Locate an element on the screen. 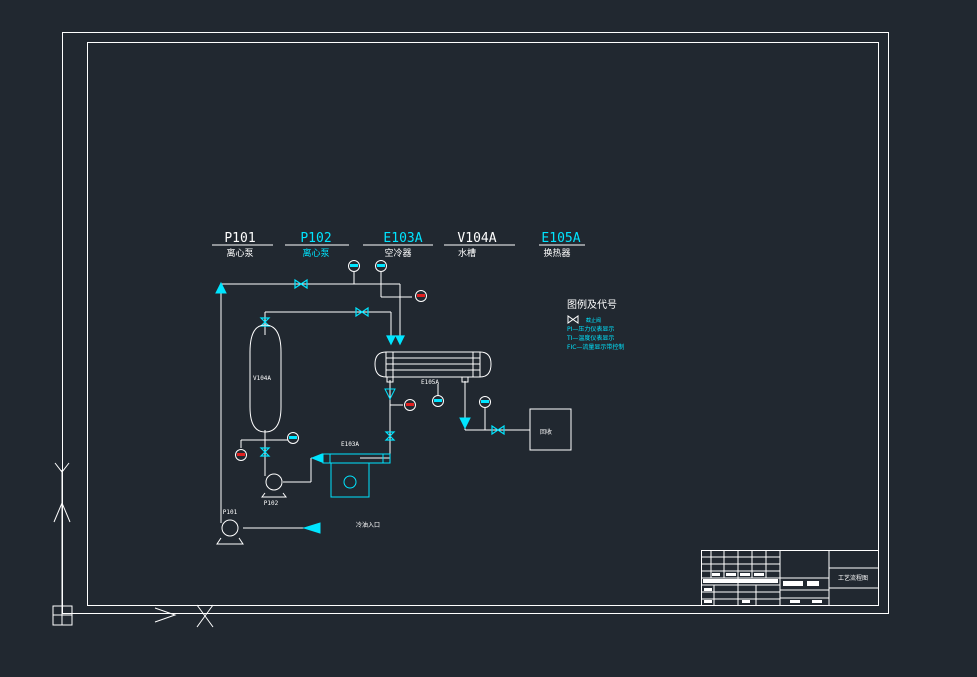 The height and width of the screenshot is (677, 977). inlet-label: 冷油入口 is located at coordinates (368, 525).